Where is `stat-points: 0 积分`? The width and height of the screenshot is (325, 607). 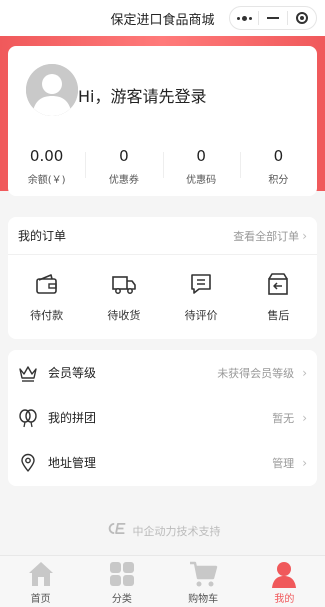
stat-points: 0 积分 is located at coordinates (278, 167).